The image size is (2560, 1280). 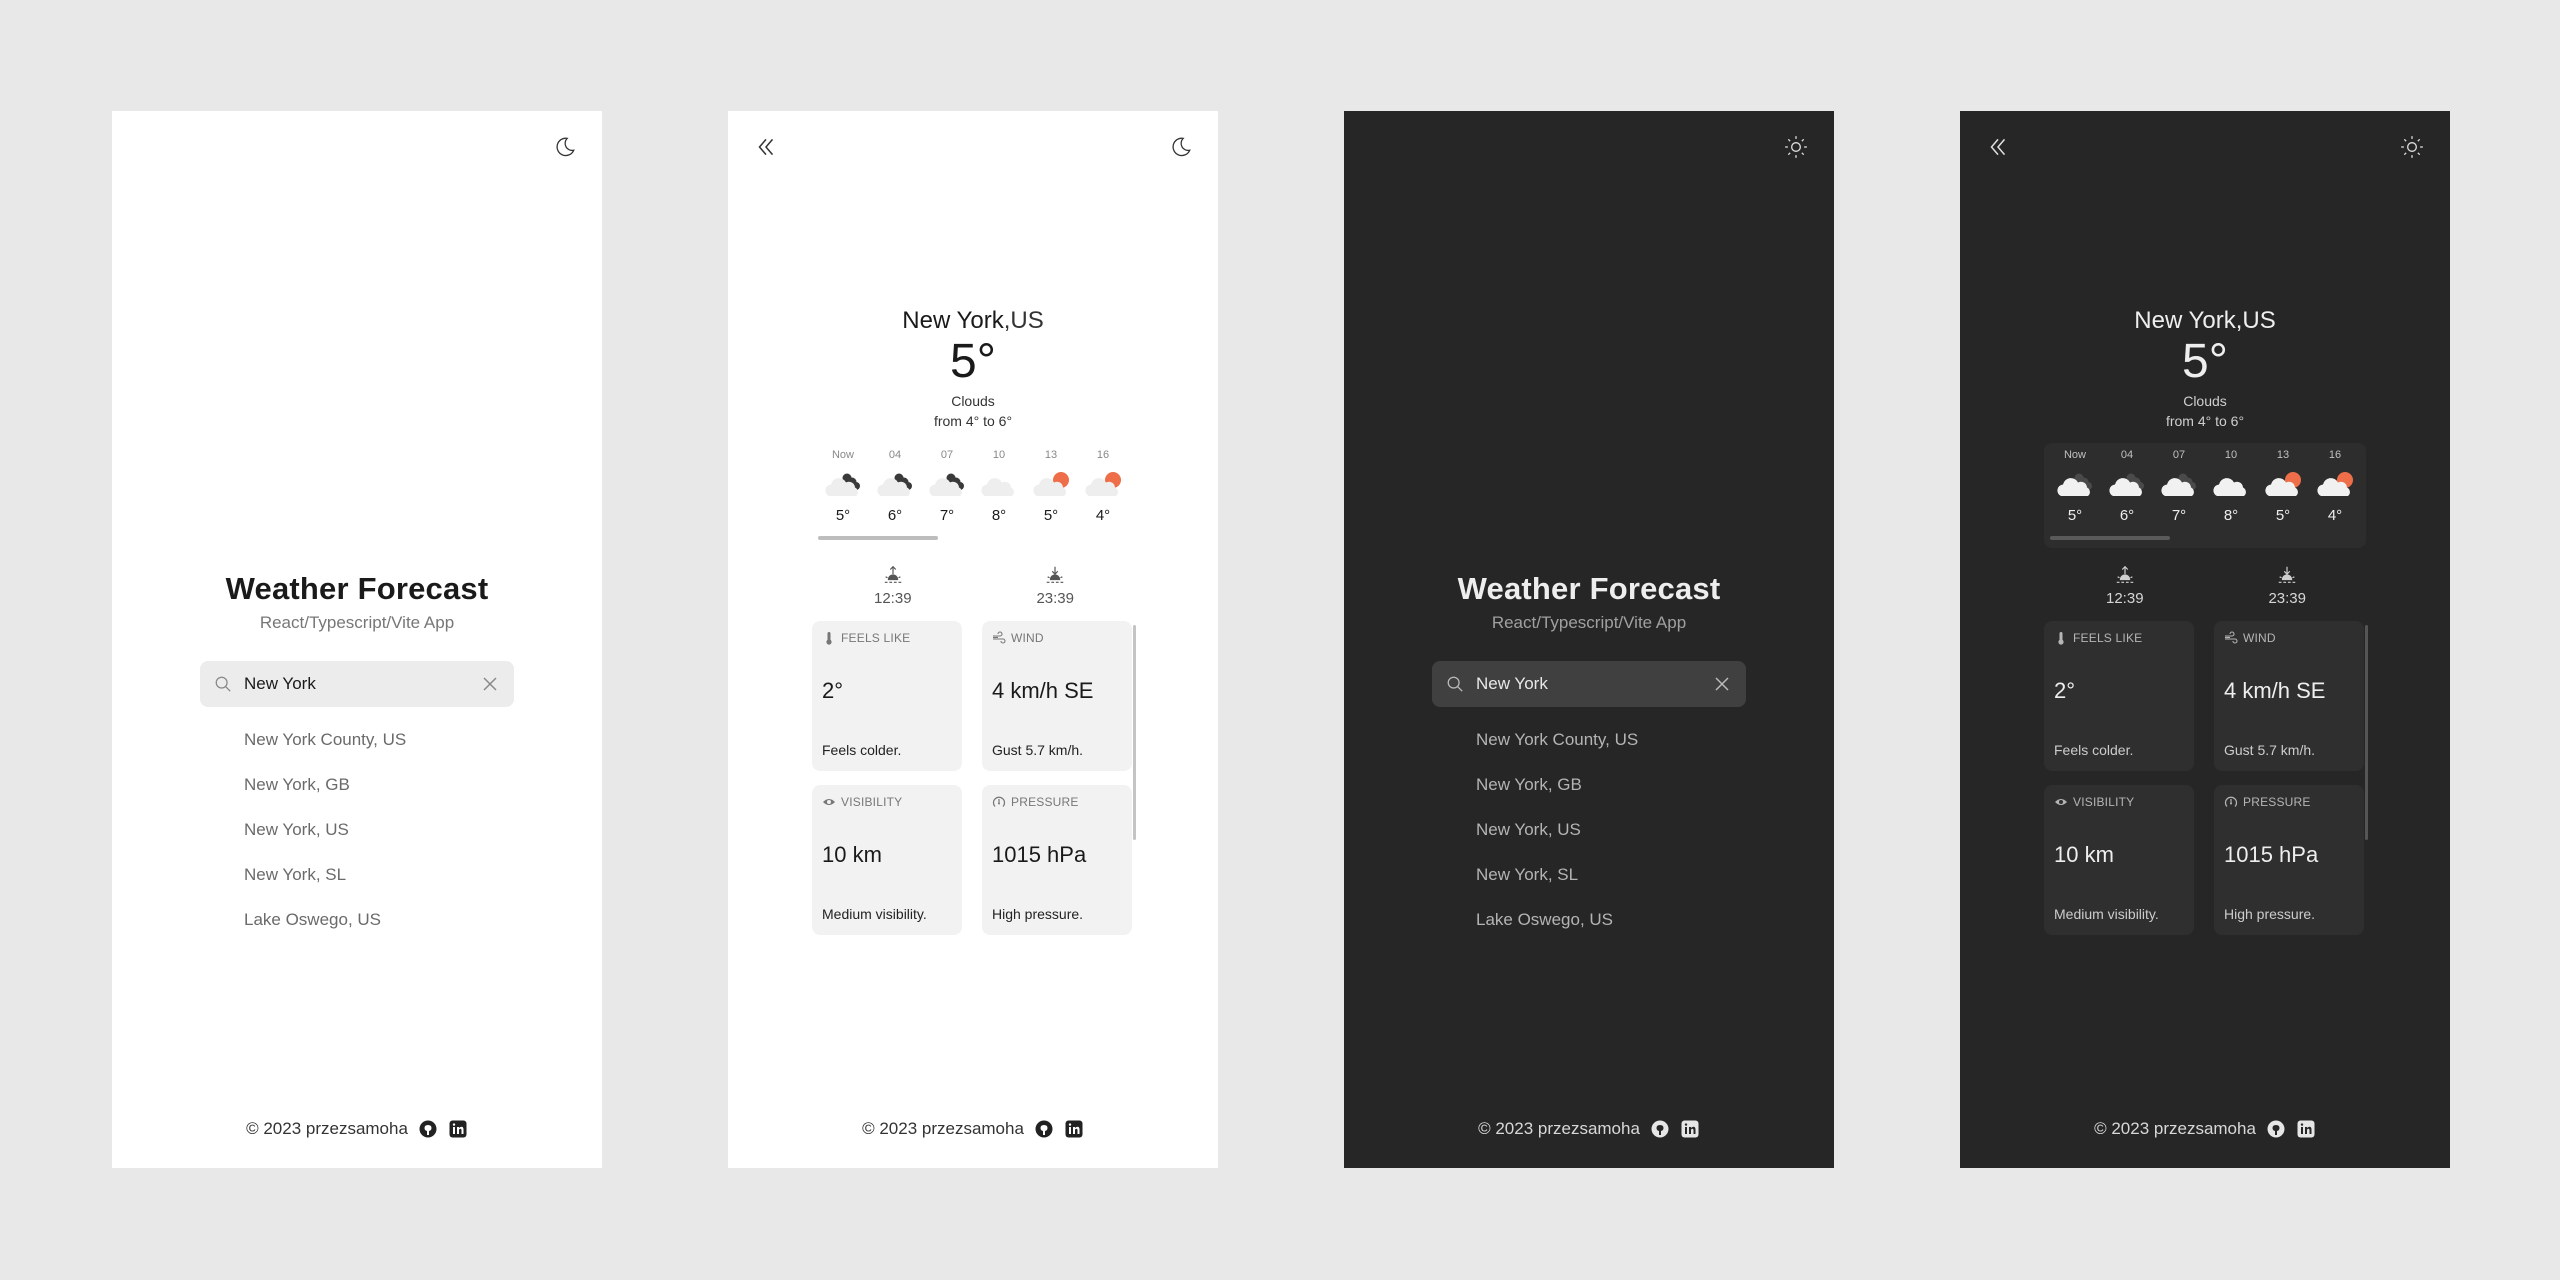 What do you see at coordinates (973, 401) in the screenshot?
I see `weather-condition: Clouds` at bounding box center [973, 401].